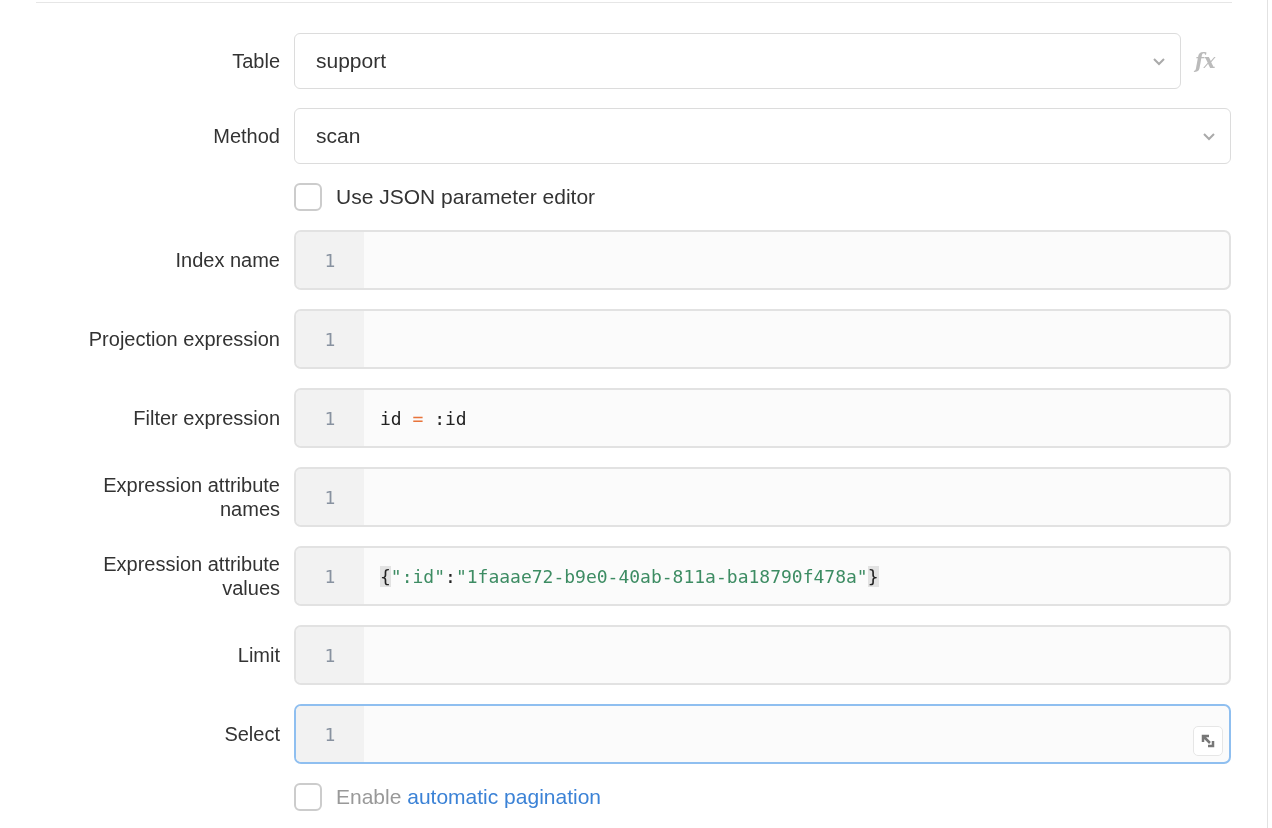  Describe the element at coordinates (1213, 61) in the screenshot. I see `formula-button: fx` at that location.